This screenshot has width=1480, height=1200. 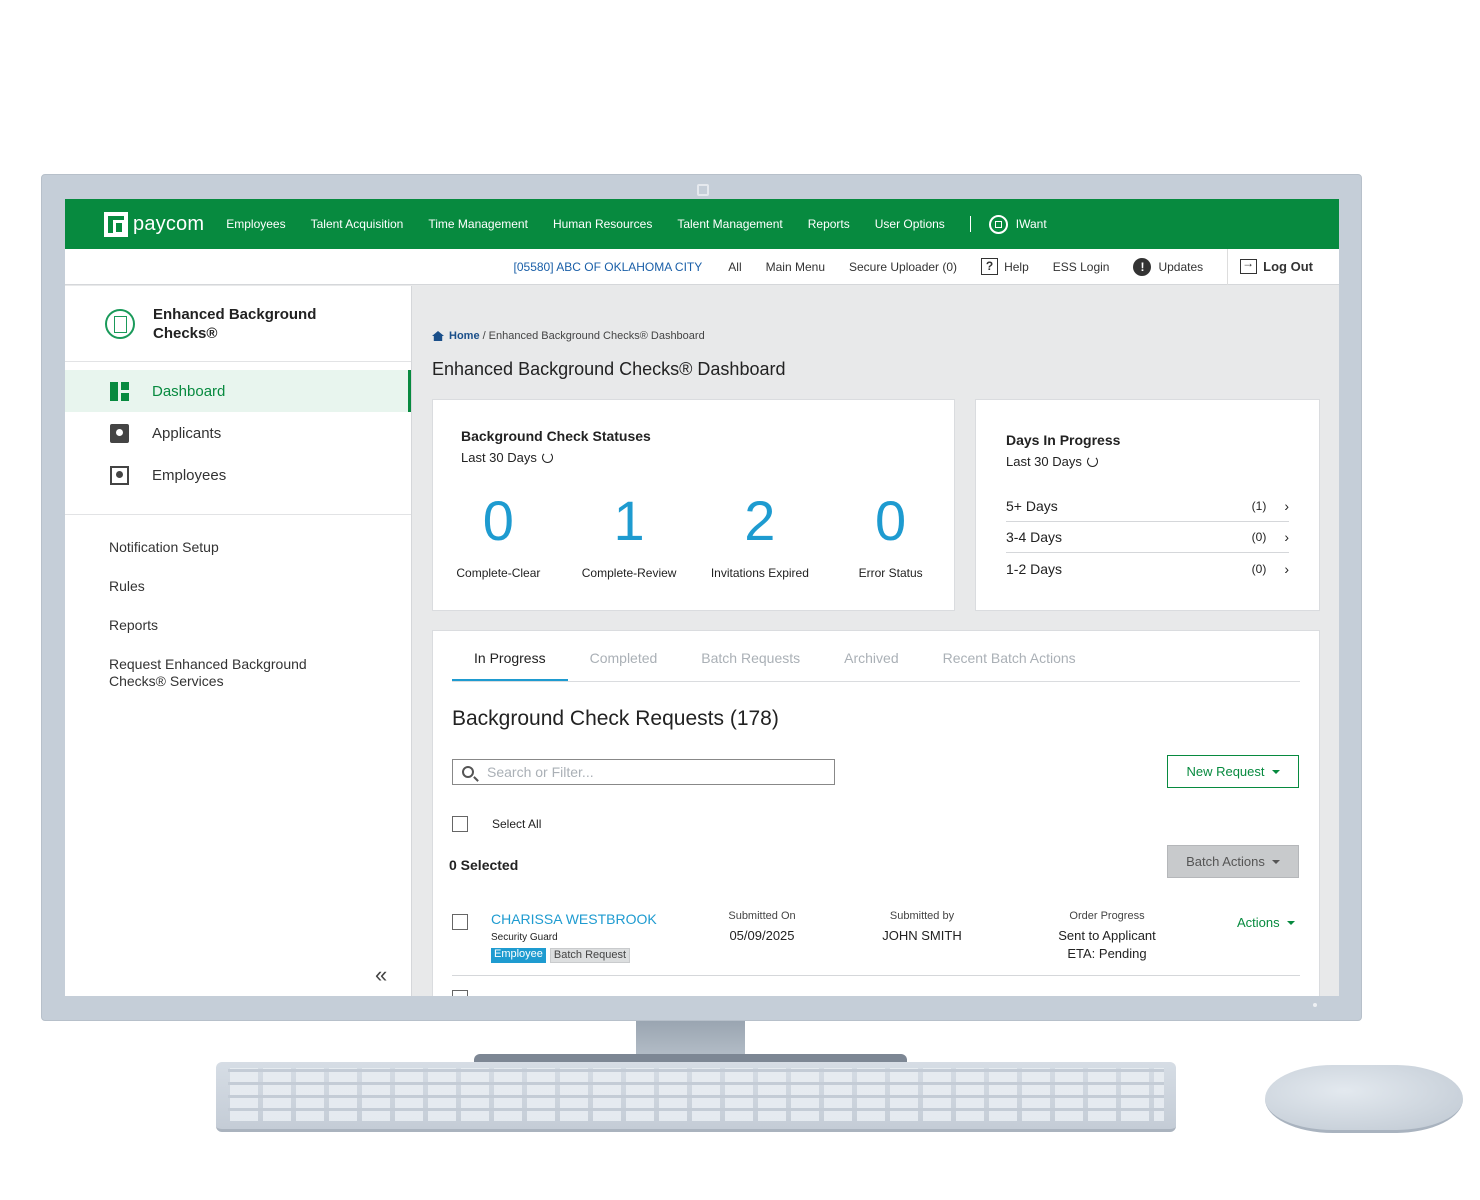 I want to click on days-row-count: (1), so click(x=1259, y=506).